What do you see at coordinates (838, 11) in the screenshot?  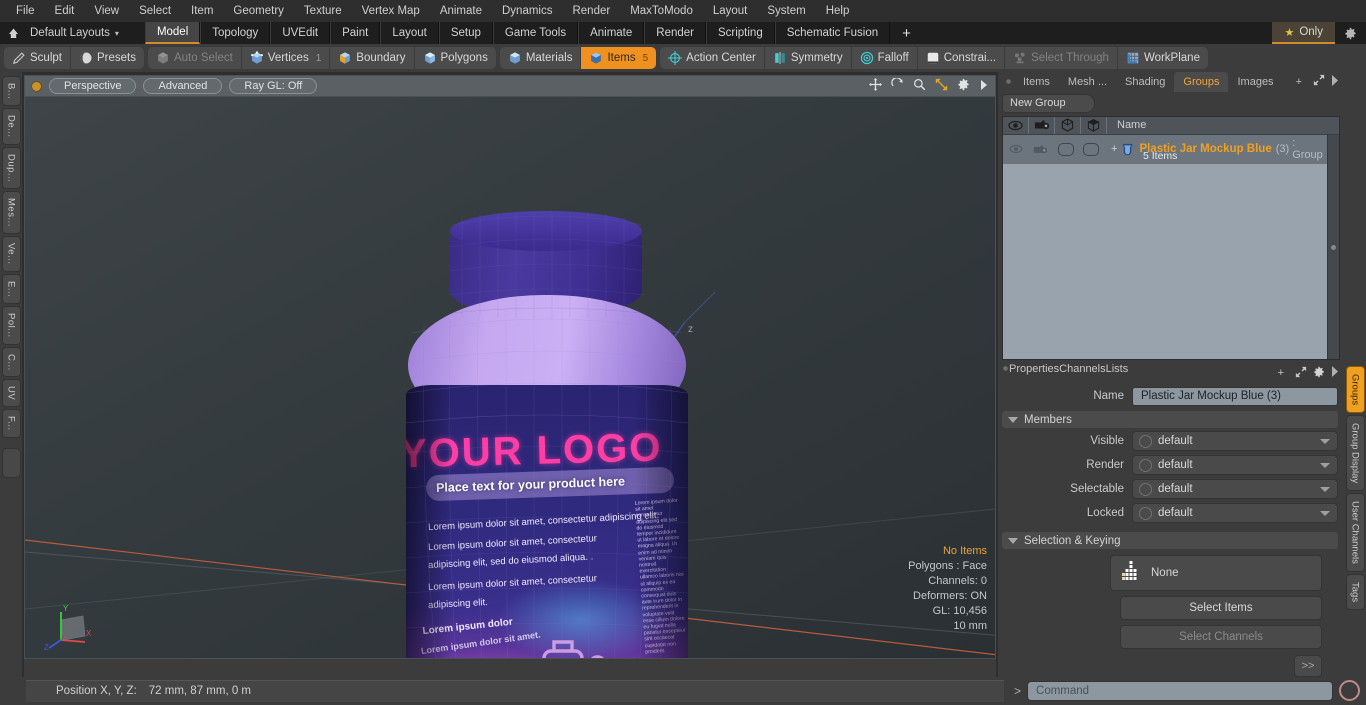 I see `menu-item-help: Help` at bounding box center [838, 11].